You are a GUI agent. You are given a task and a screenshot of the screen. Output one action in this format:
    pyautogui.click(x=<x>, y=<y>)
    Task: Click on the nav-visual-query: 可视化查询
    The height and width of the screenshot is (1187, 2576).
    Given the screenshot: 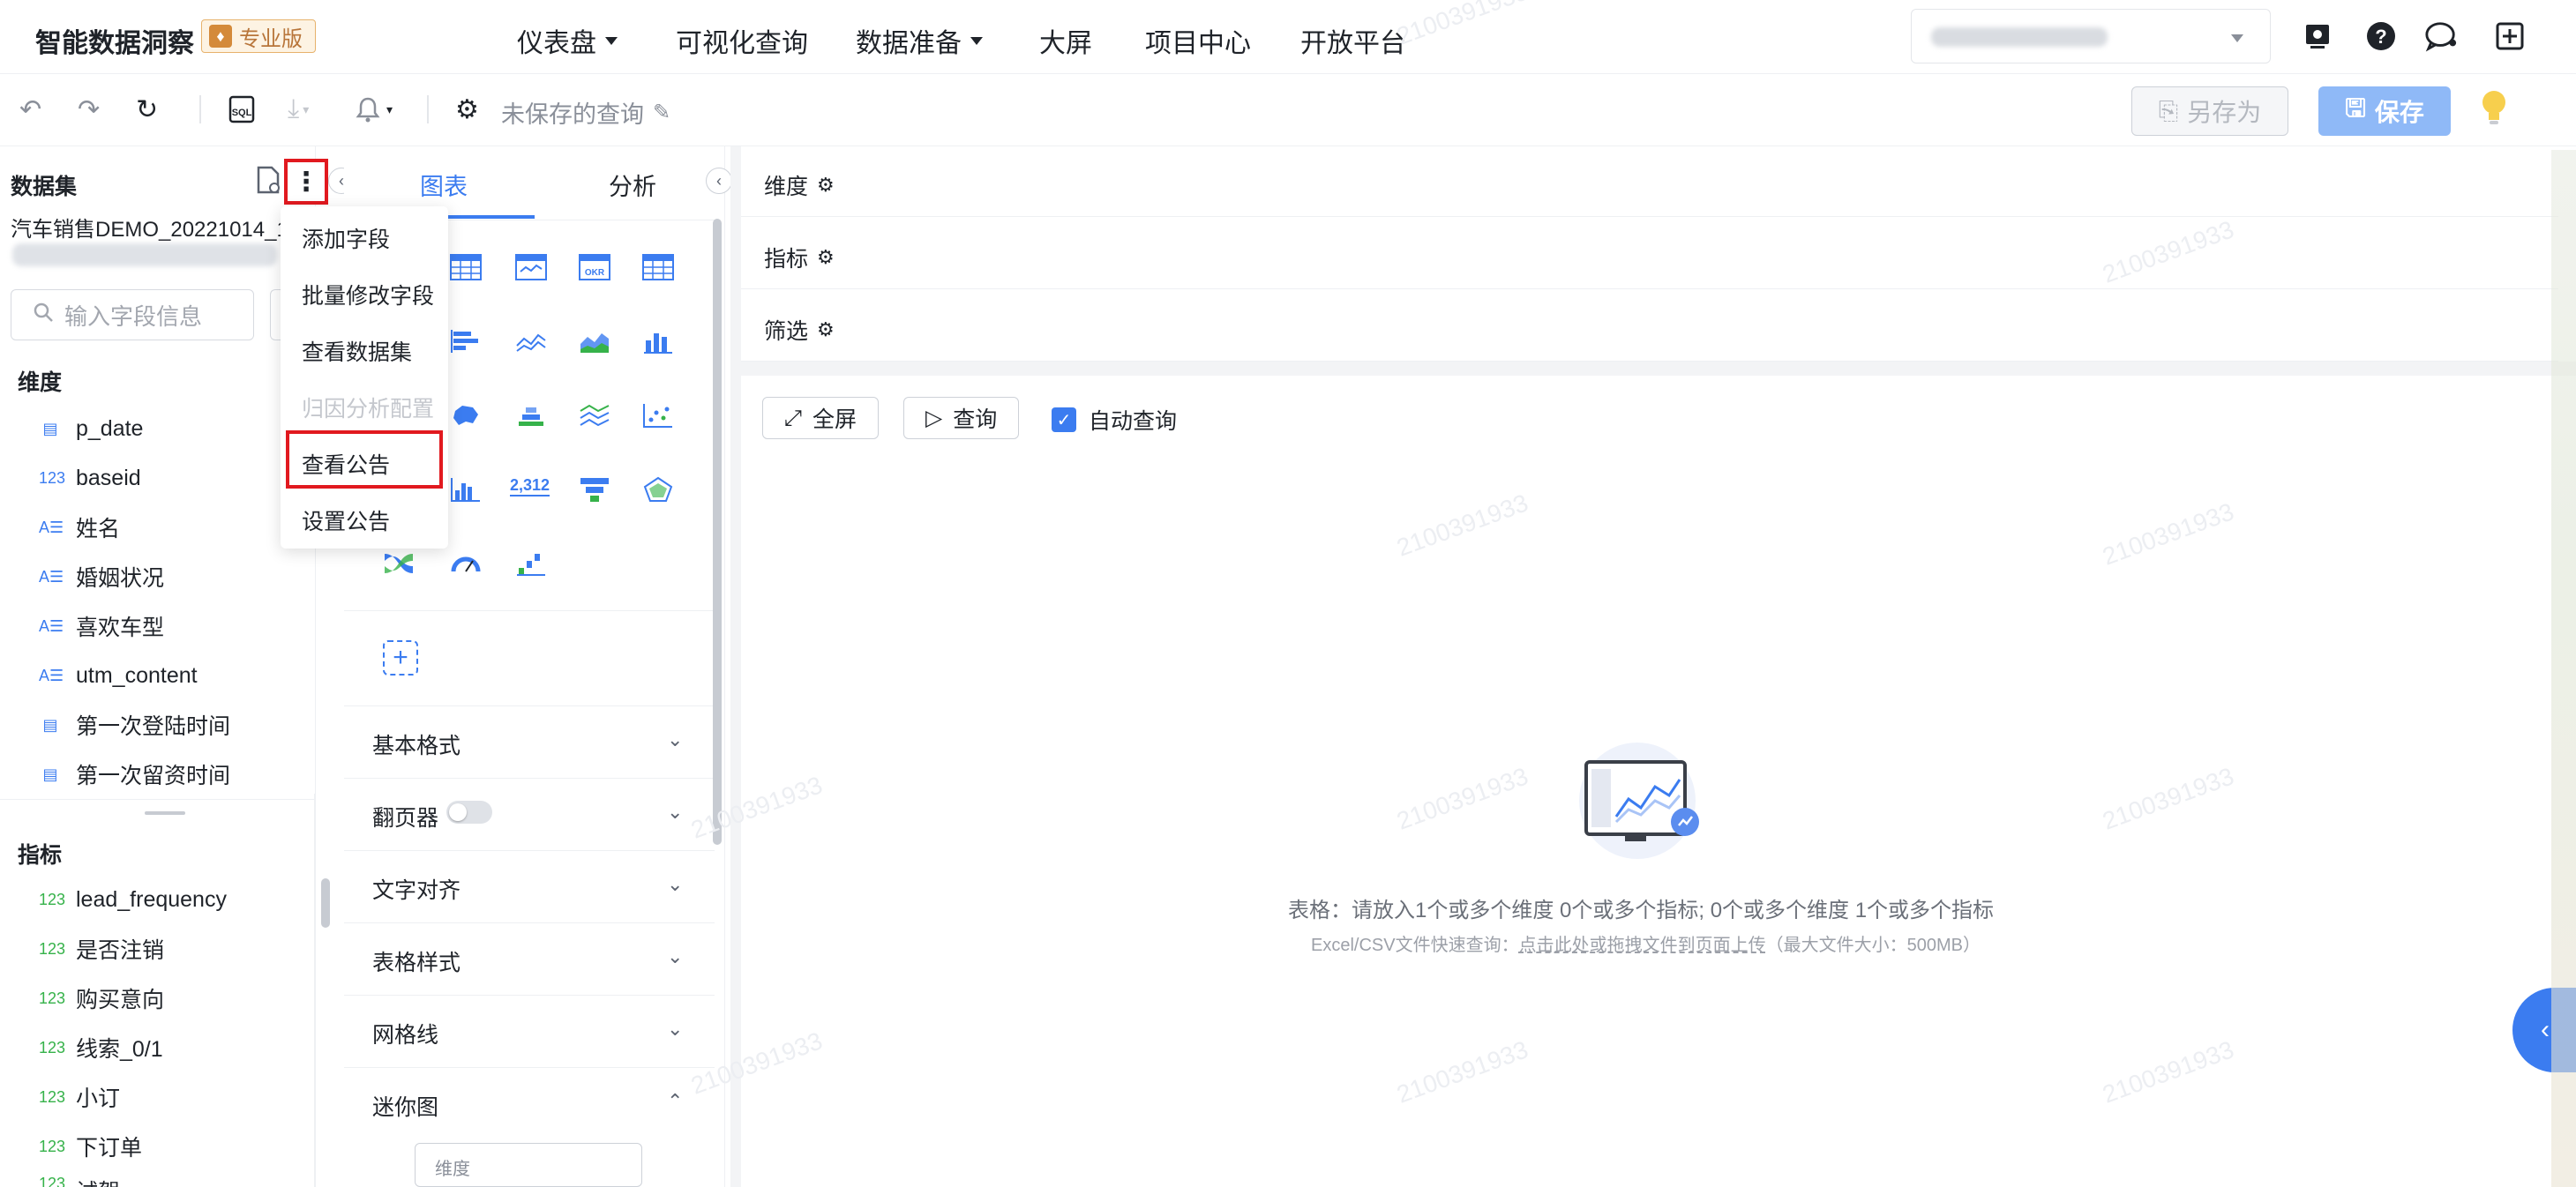 What is the action you would take?
    pyautogui.click(x=742, y=40)
    